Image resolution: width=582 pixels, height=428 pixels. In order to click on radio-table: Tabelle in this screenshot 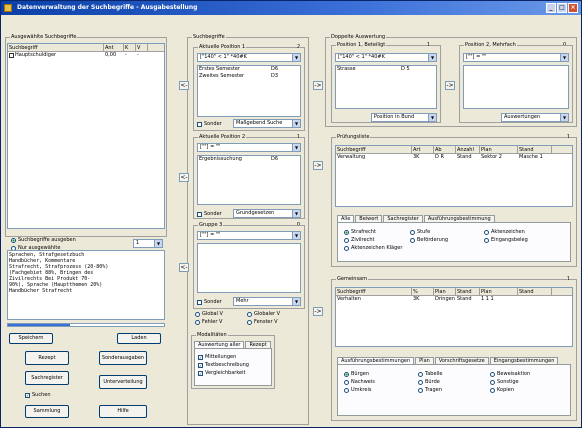, I will do `click(430, 374)`.